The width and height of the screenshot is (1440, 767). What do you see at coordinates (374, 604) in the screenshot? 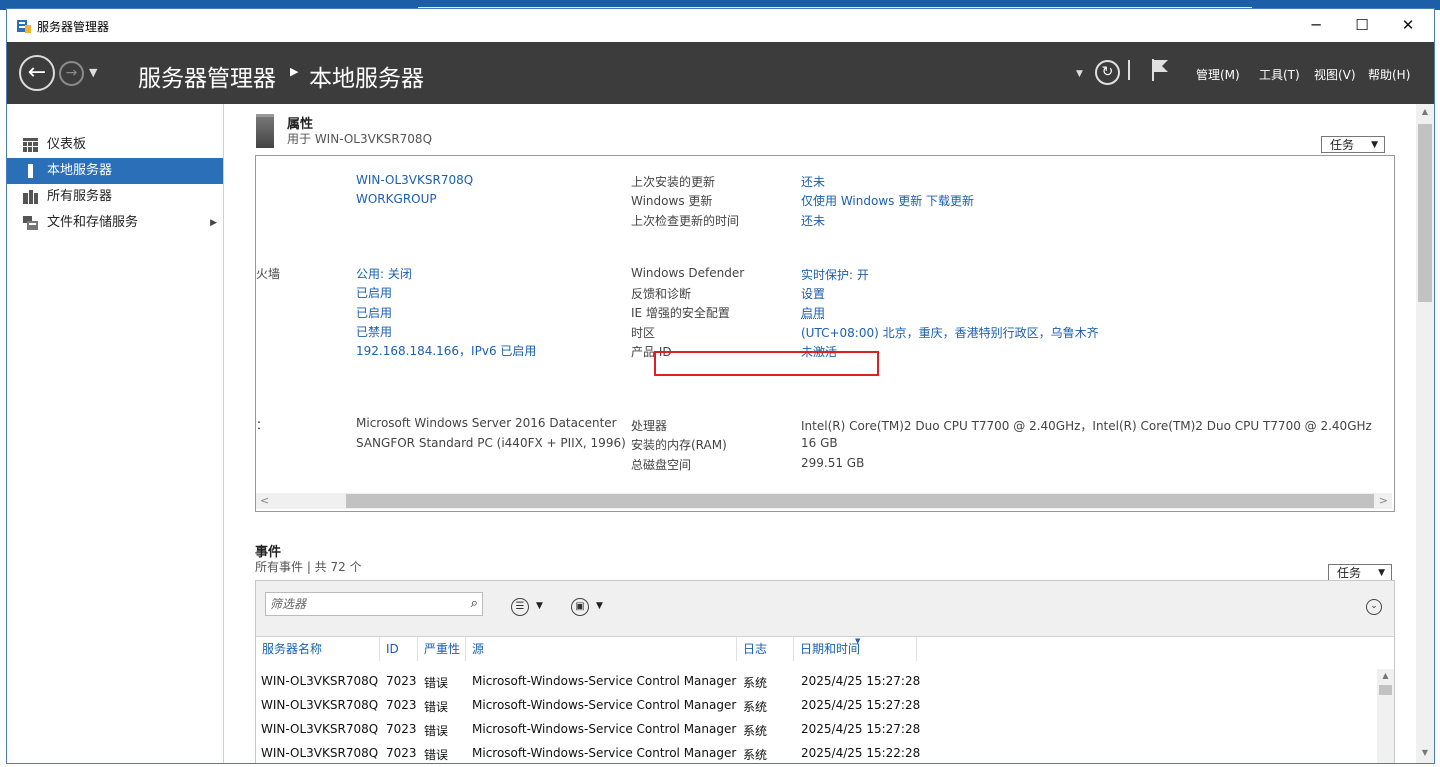
I see `filter-input: 筛选器 ⌕` at bounding box center [374, 604].